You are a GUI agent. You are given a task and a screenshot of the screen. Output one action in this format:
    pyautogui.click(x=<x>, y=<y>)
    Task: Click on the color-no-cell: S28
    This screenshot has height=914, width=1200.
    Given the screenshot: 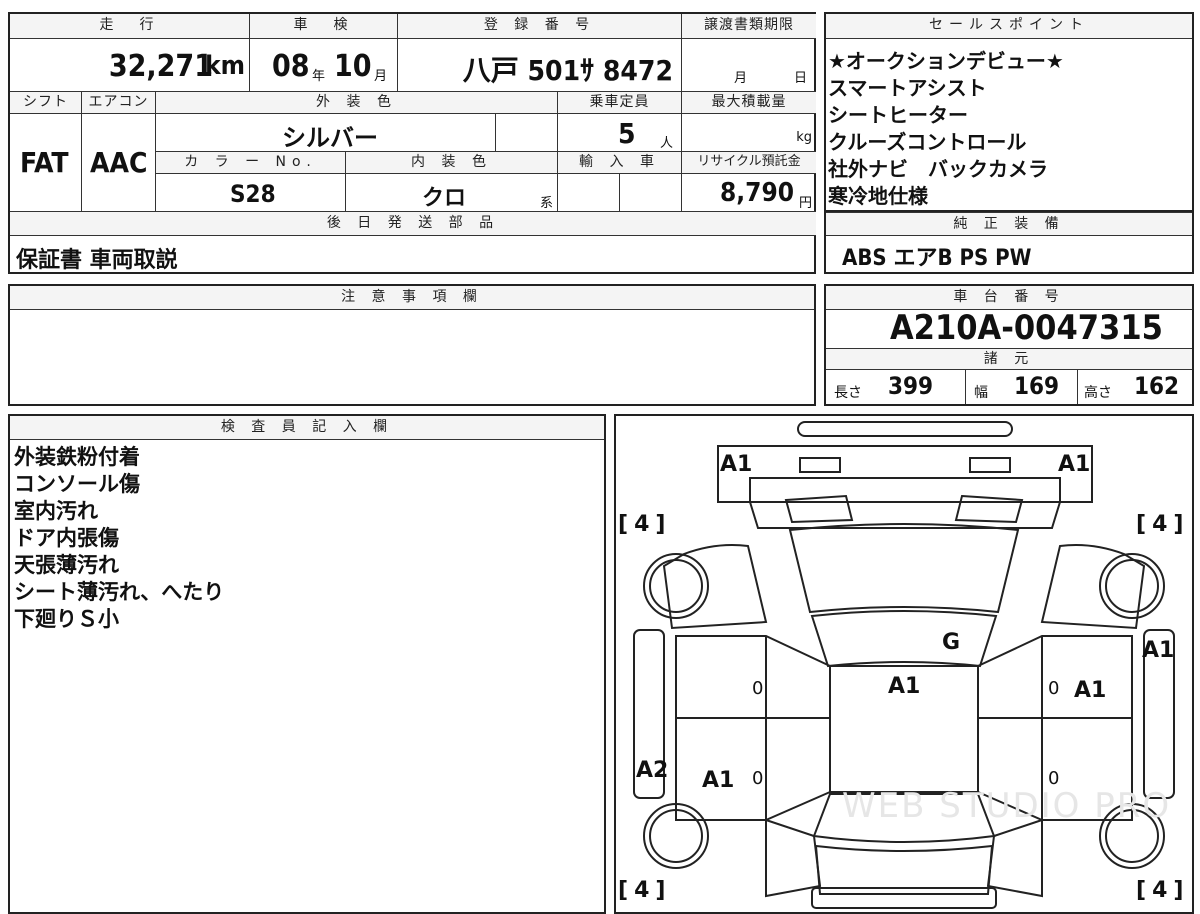 What is the action you would take?
    pyautogui.click(x=251, y=193)
    